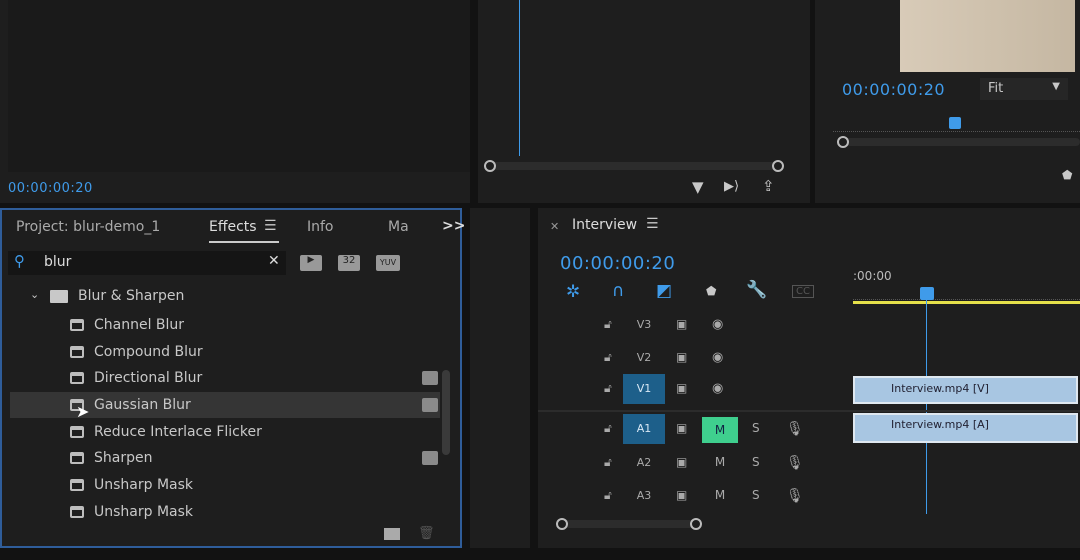 The height and width of the screenshot is (560, 1080). Describe the element at coordinates (711, 291) in the screenshot. I see `add-marker-icon: ⬟` at that location.